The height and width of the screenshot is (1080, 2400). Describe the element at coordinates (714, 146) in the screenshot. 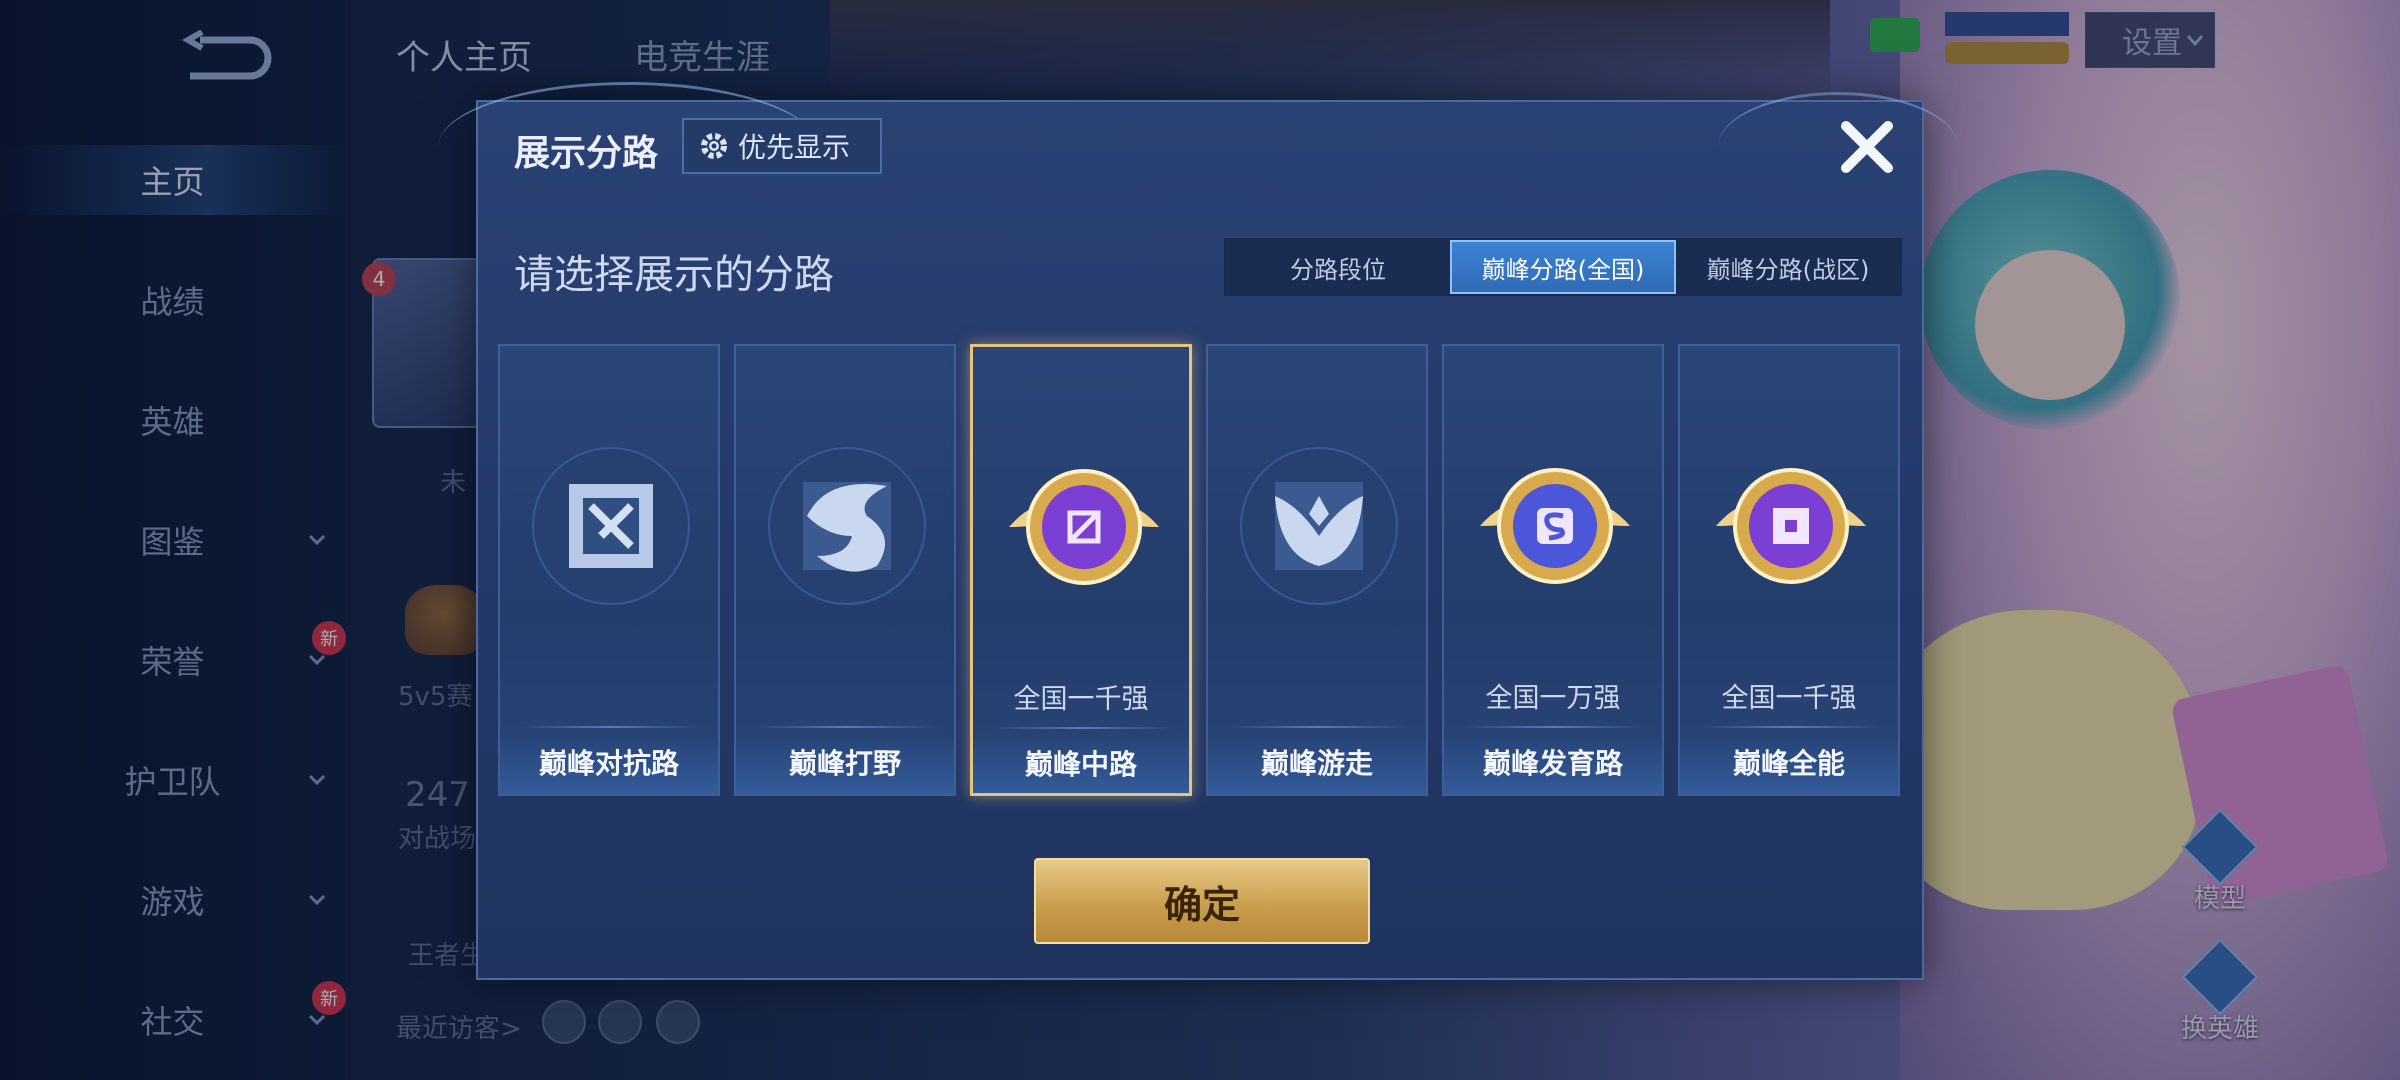

I see `gear-icon` at that location.